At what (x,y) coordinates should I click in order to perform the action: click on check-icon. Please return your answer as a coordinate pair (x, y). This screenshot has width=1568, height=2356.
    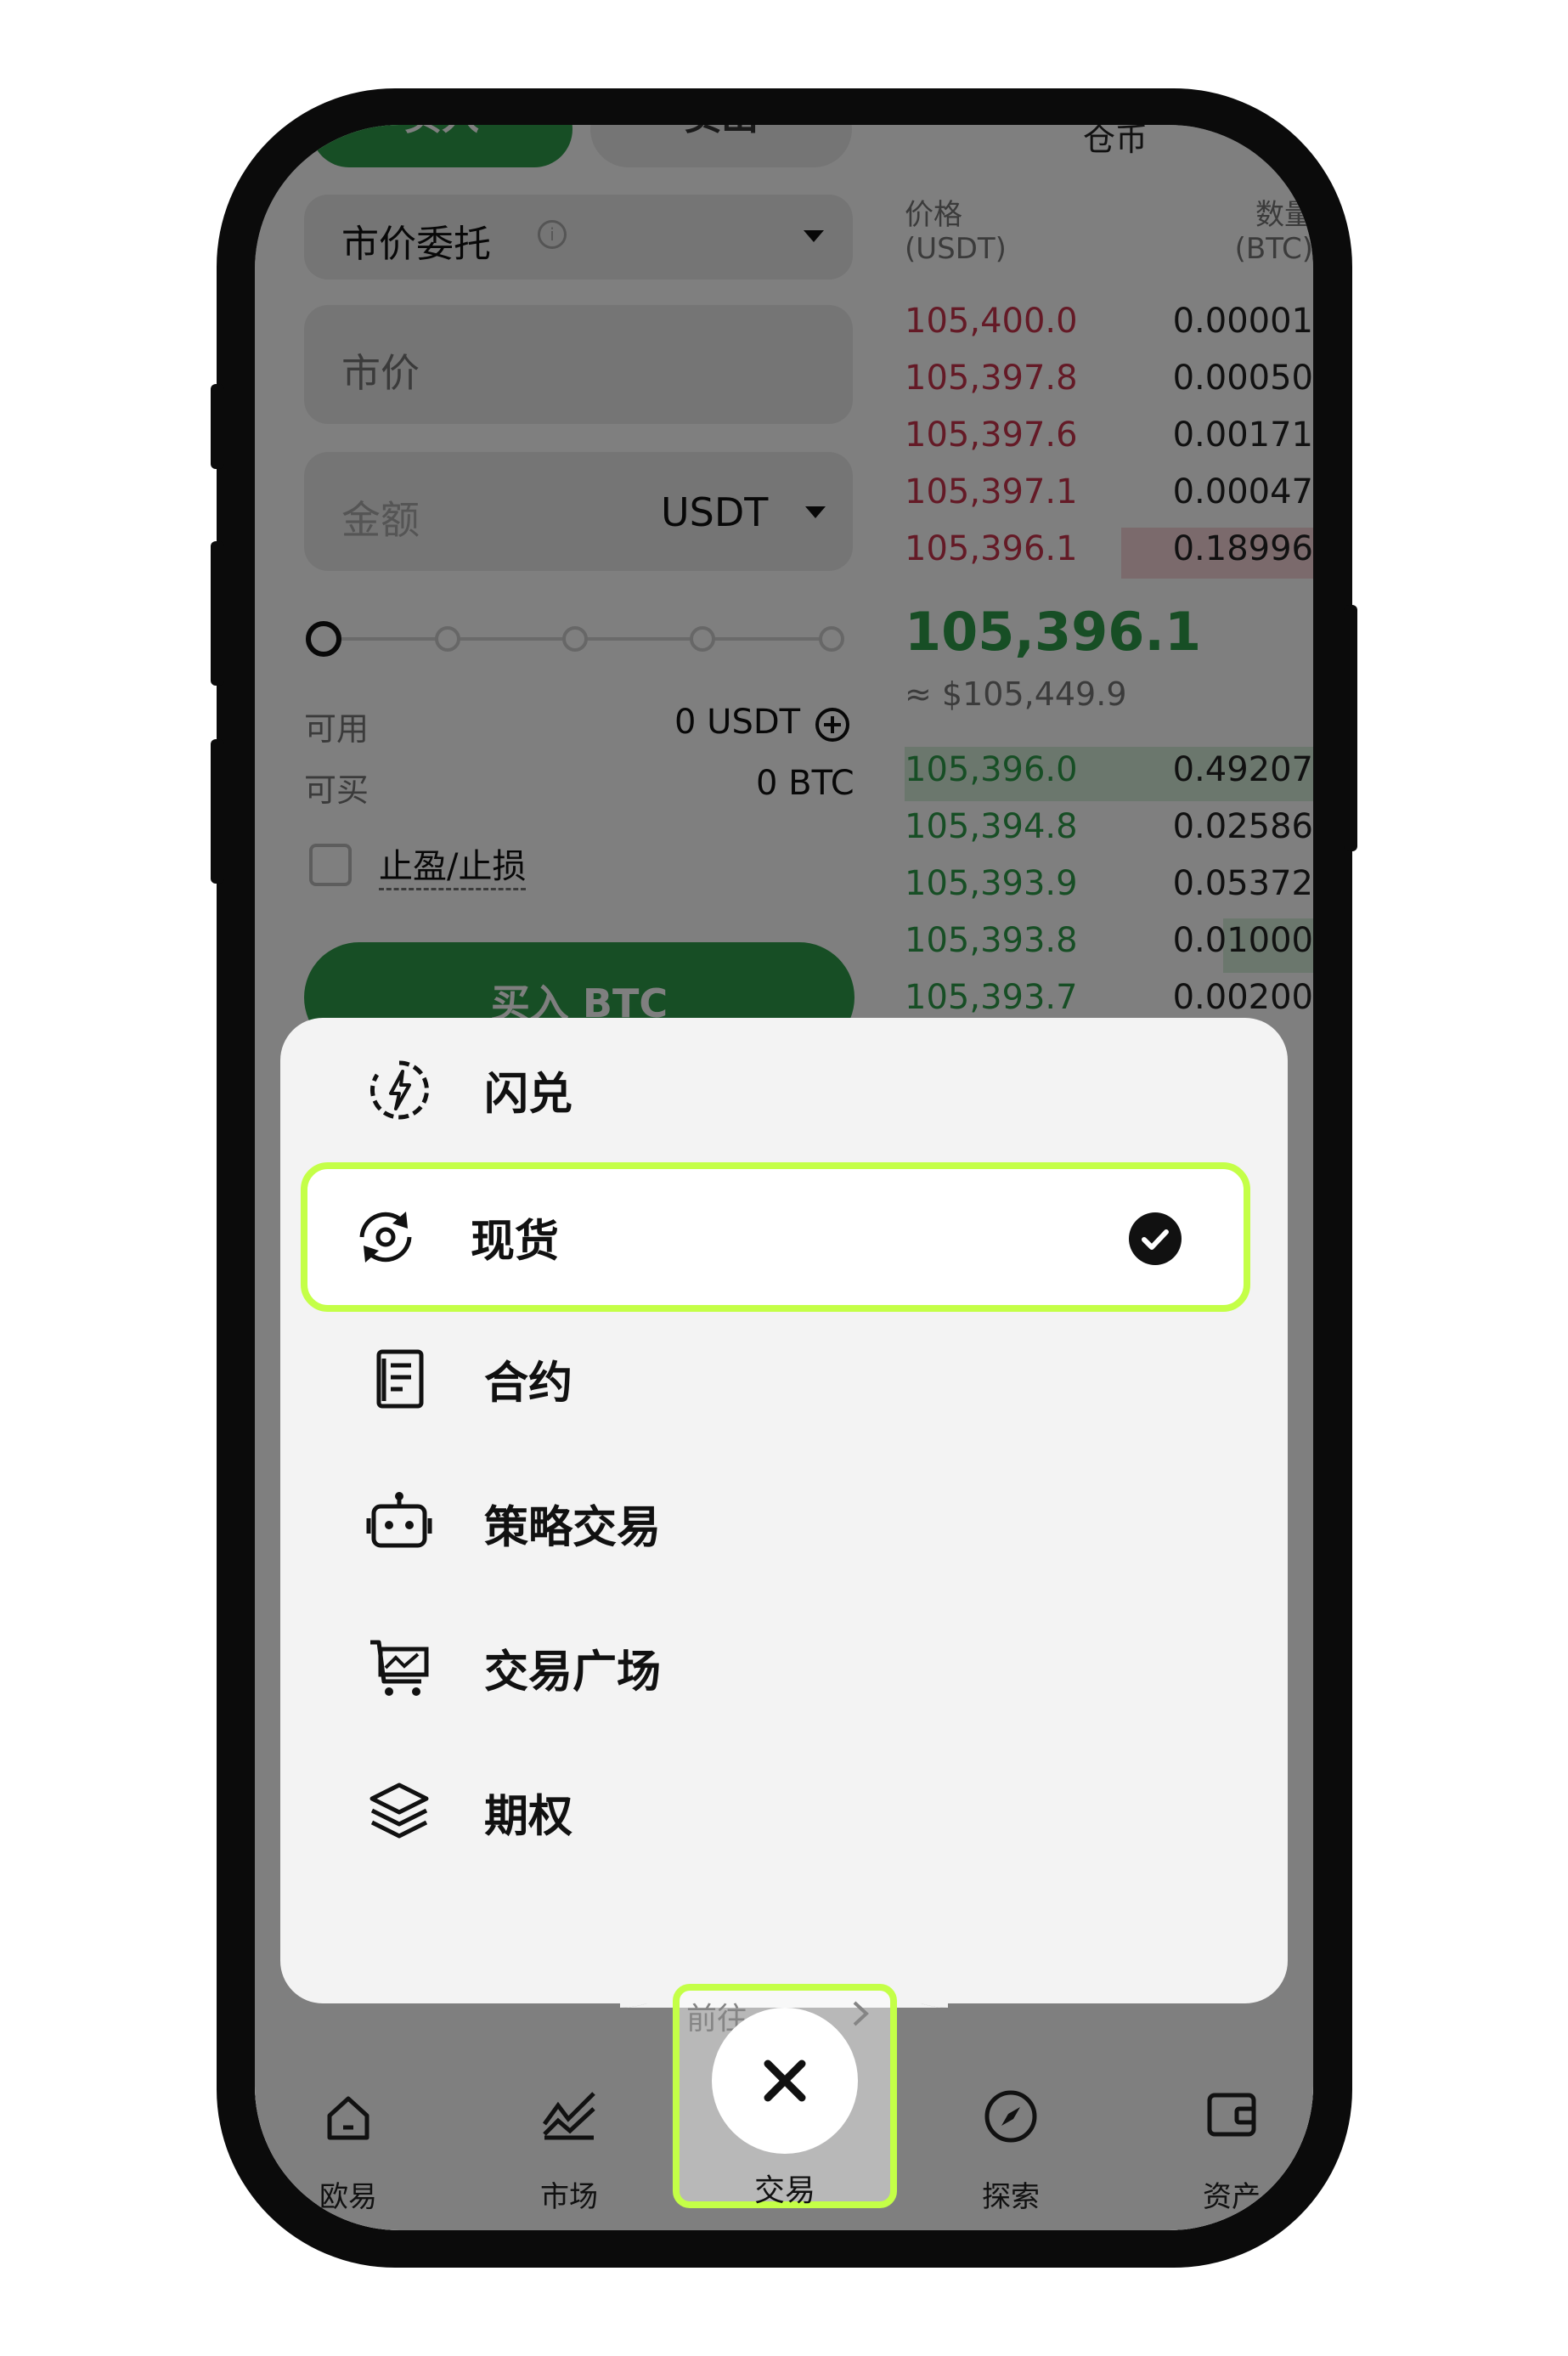
    Looking at the image, I should click on (1155, 1238).